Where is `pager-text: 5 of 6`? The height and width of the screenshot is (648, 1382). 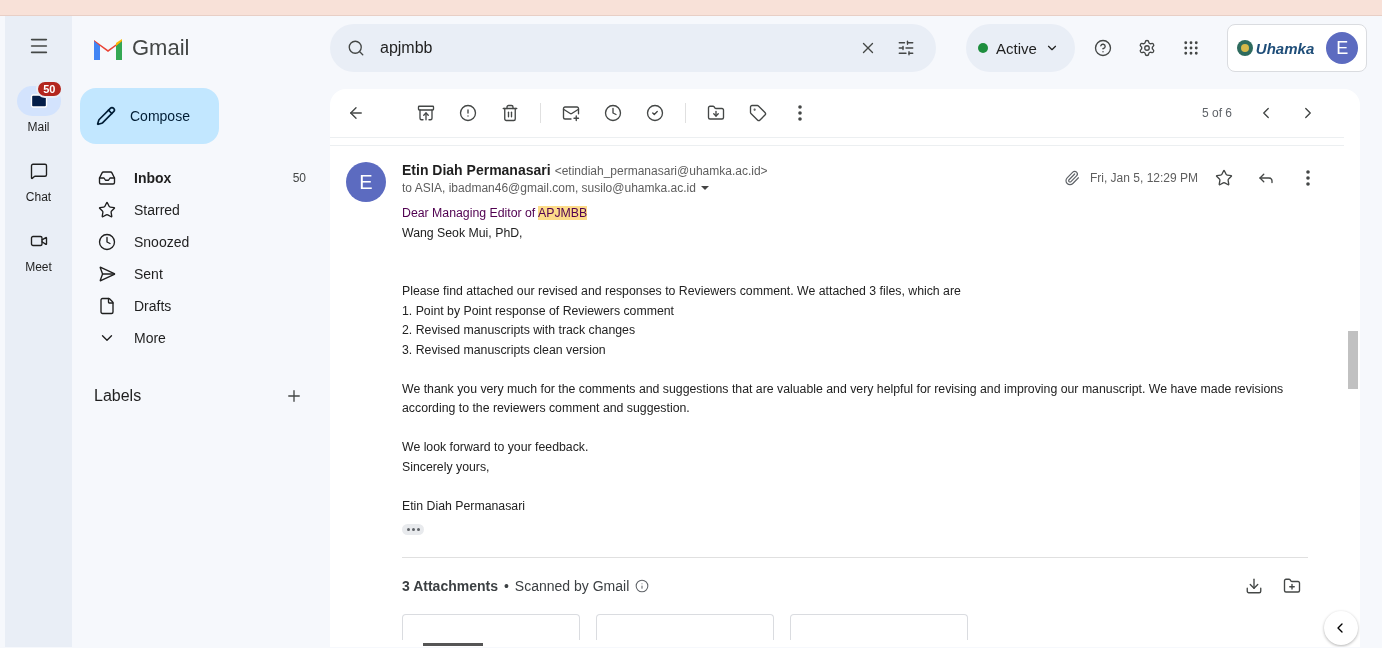 pager-text: 5 of 6 is located at coordinates (1216, 113).